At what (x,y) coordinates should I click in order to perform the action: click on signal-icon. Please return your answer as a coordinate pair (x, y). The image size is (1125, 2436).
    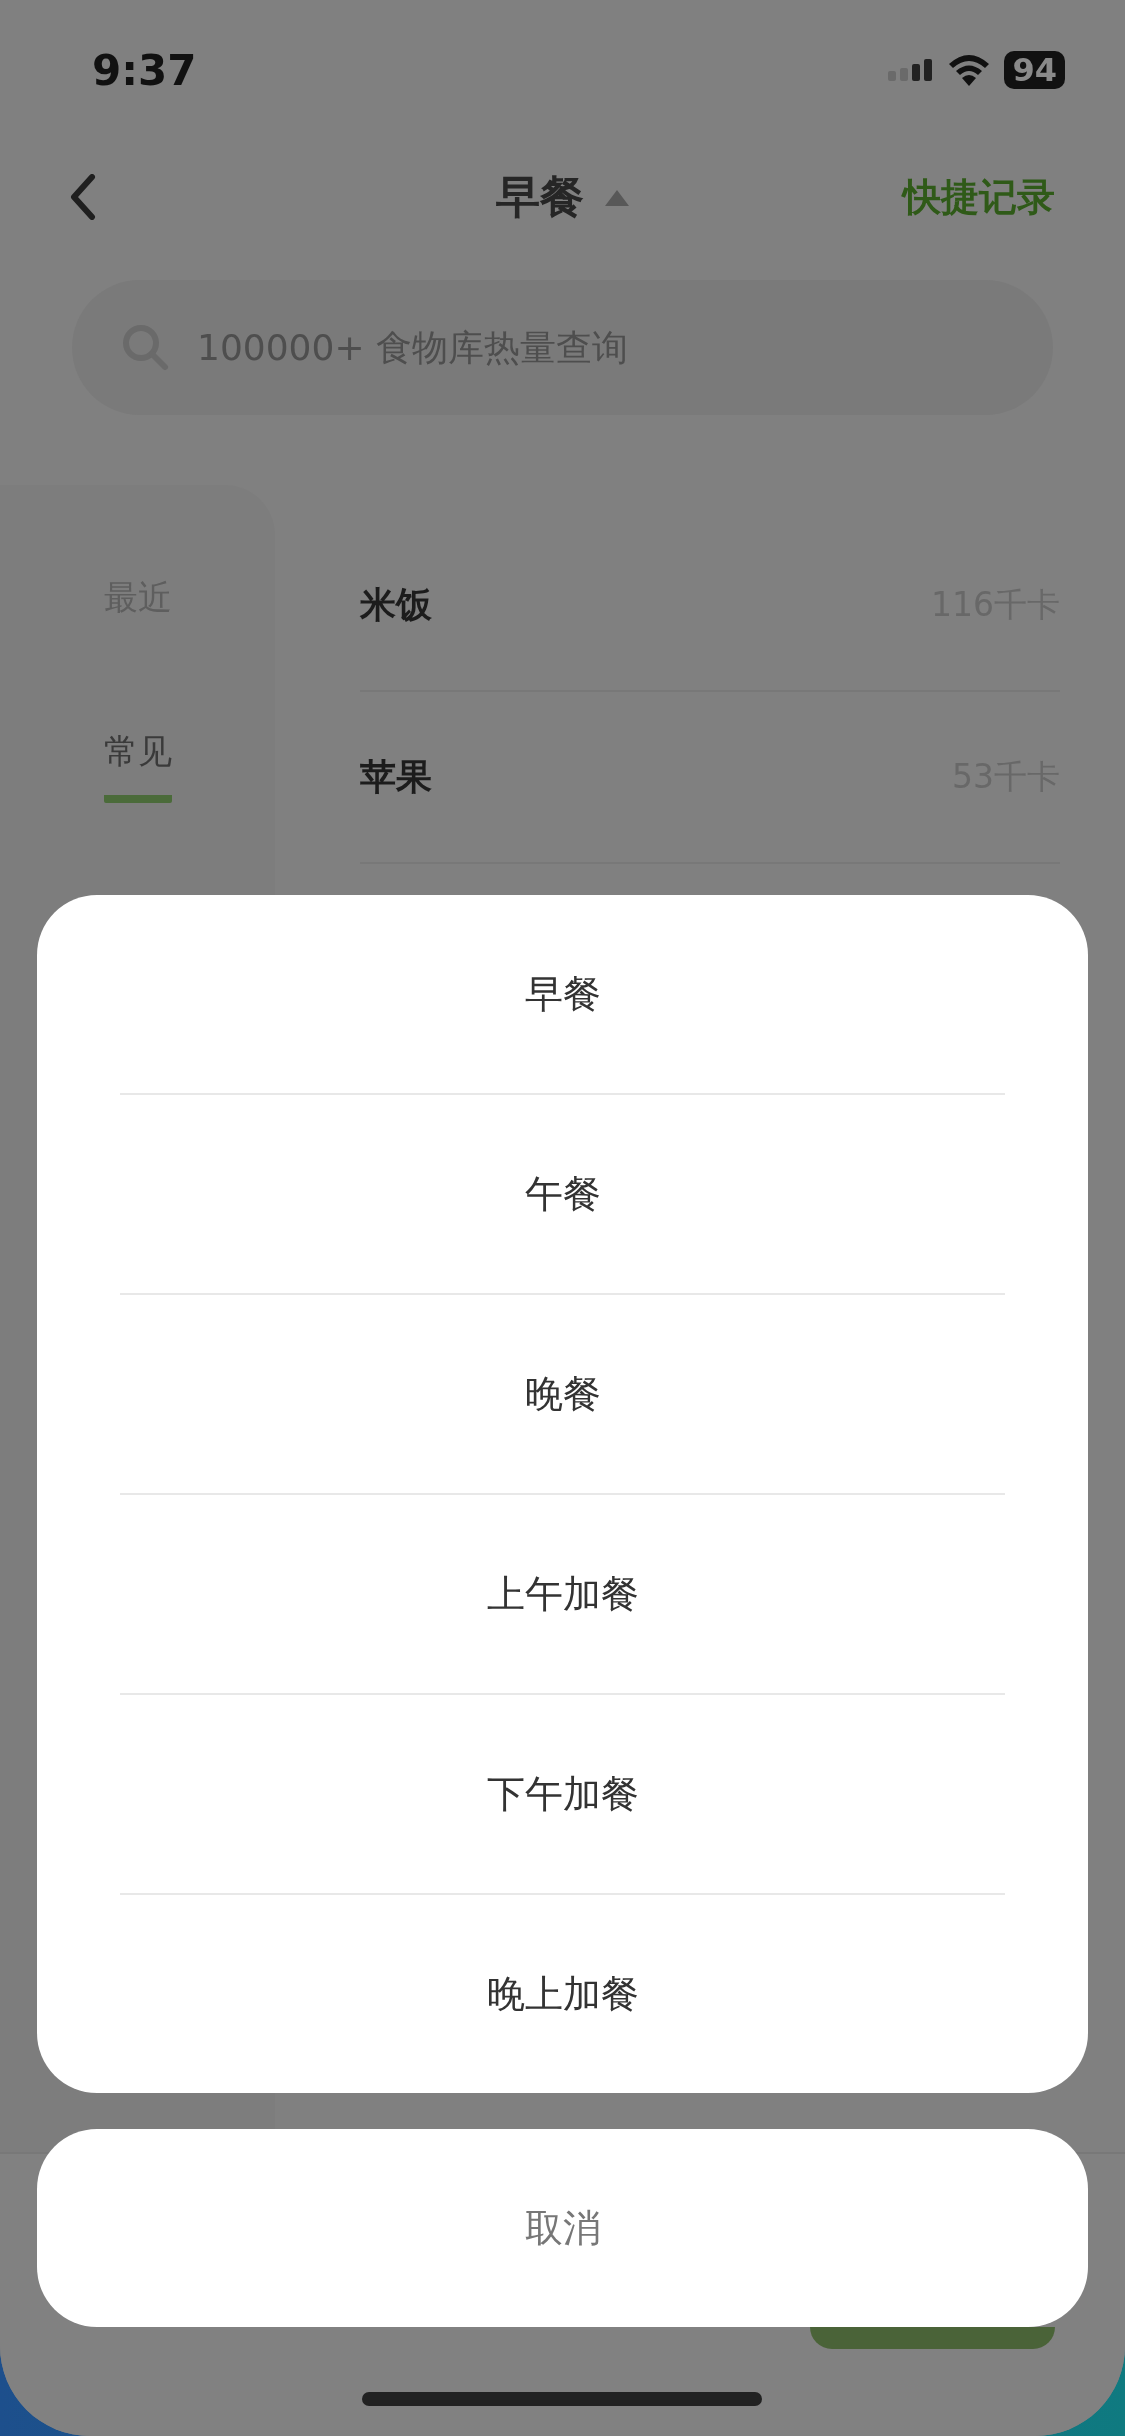
    Looking at the image, I should click on (911, 70).